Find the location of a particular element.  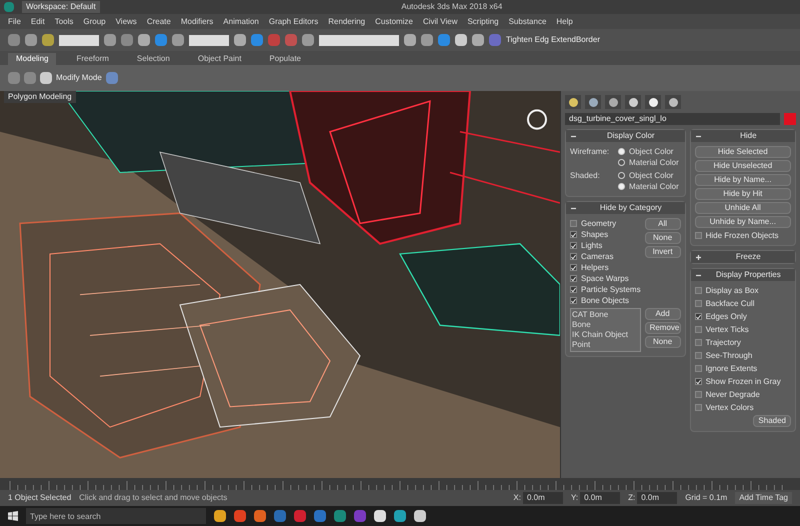

workspace-dropdown: Workspace: Default is located at coordinates (61, 7).